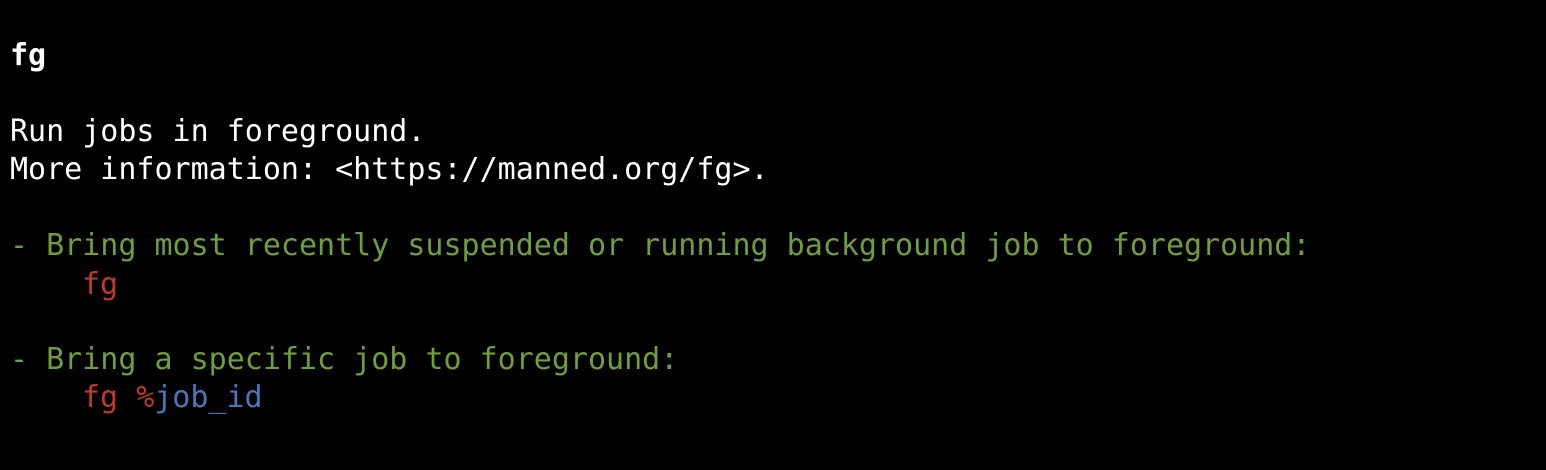 The width and height of the screenshot is (1546, 470). What do you see at coordinates (28, 55) in the screenshot?
I see `page-title: fg` at bounding box center [28, 55].